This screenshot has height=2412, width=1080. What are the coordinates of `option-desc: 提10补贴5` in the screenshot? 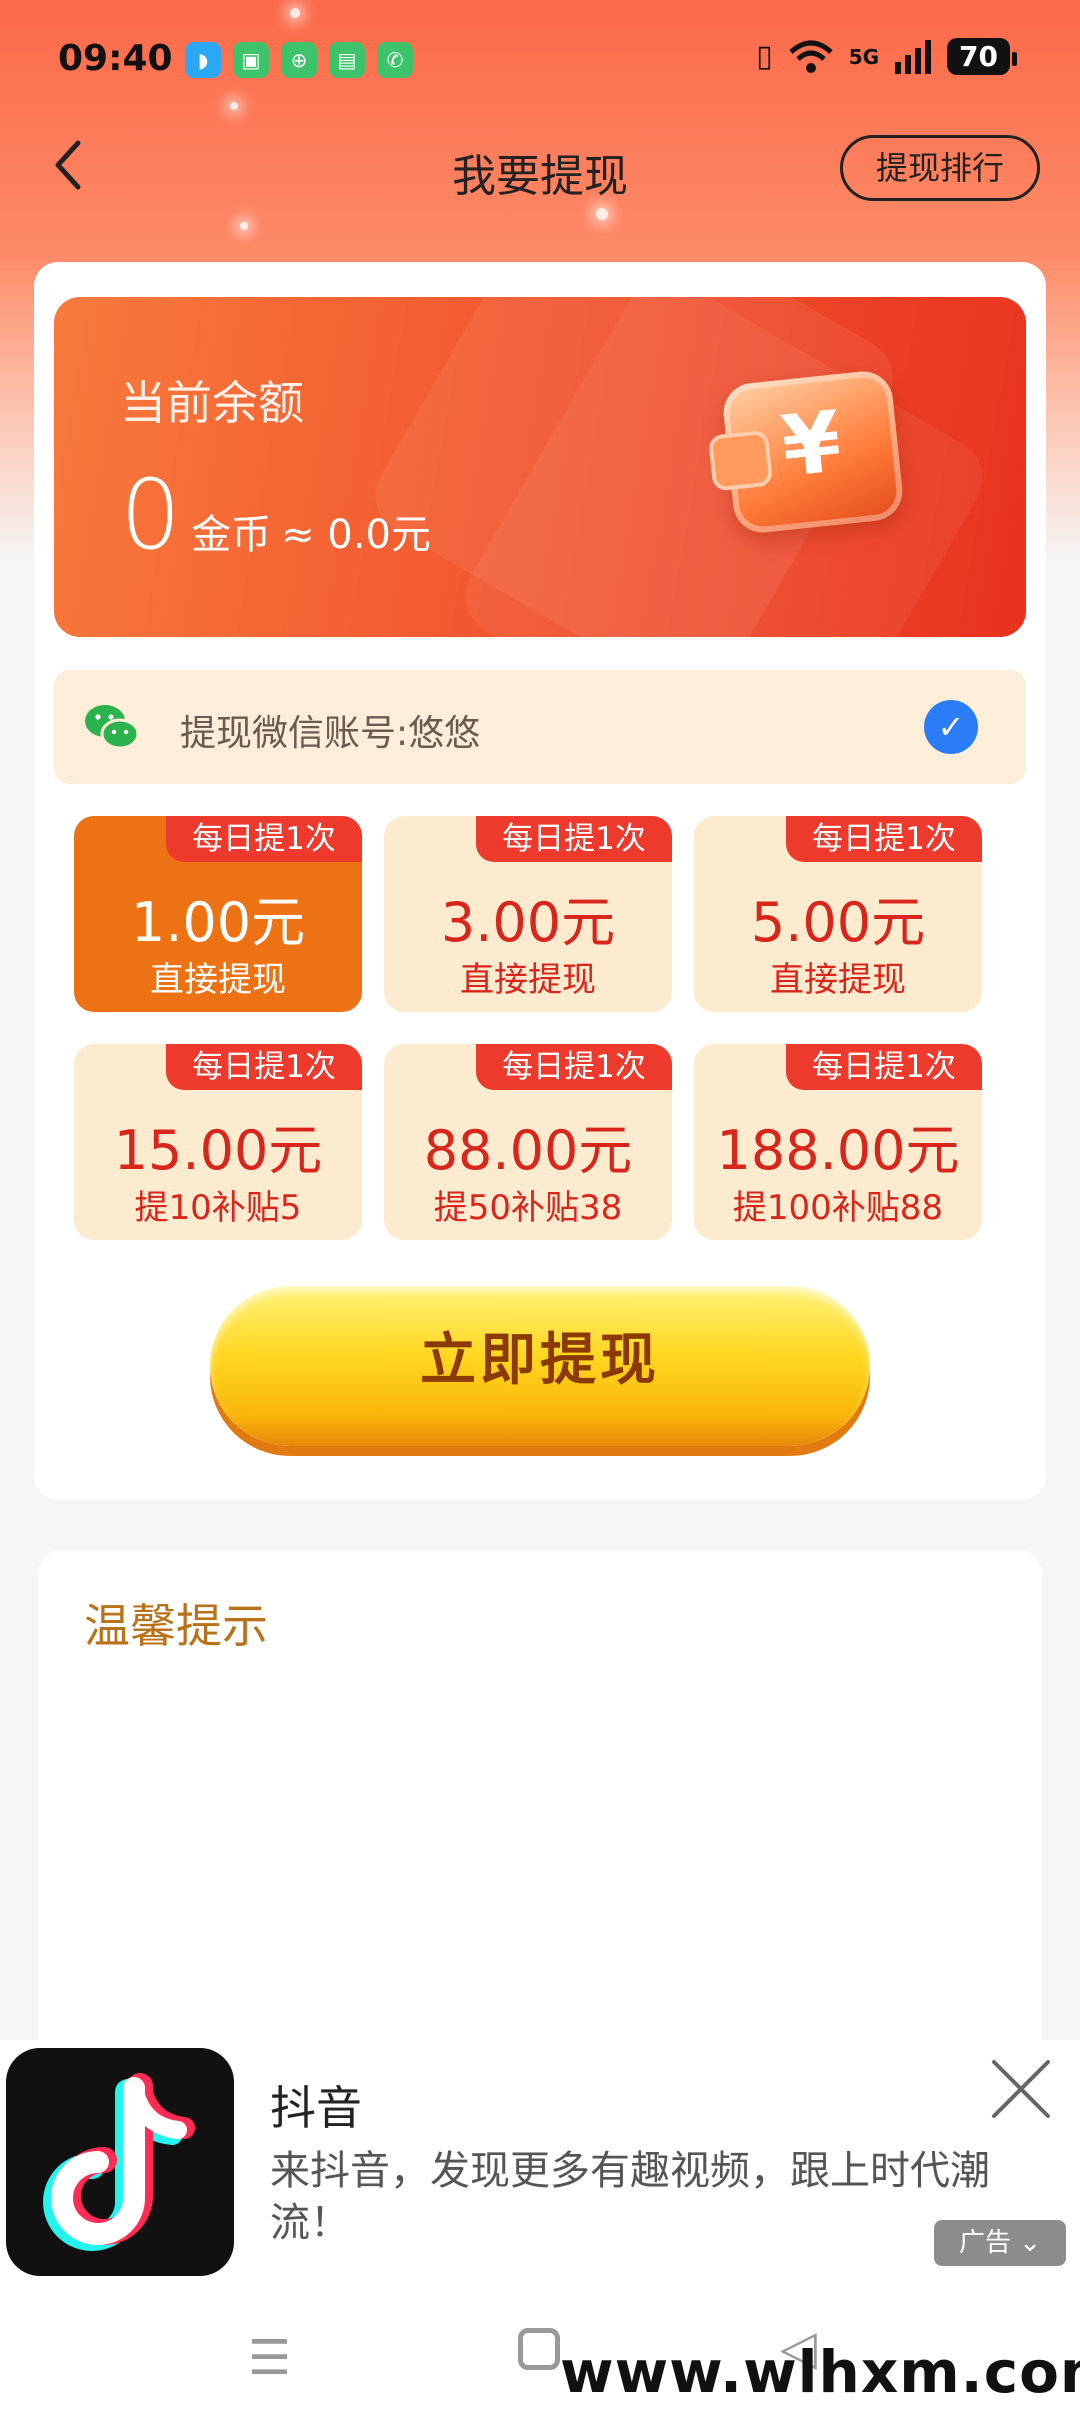 It's located at (218, 1208).